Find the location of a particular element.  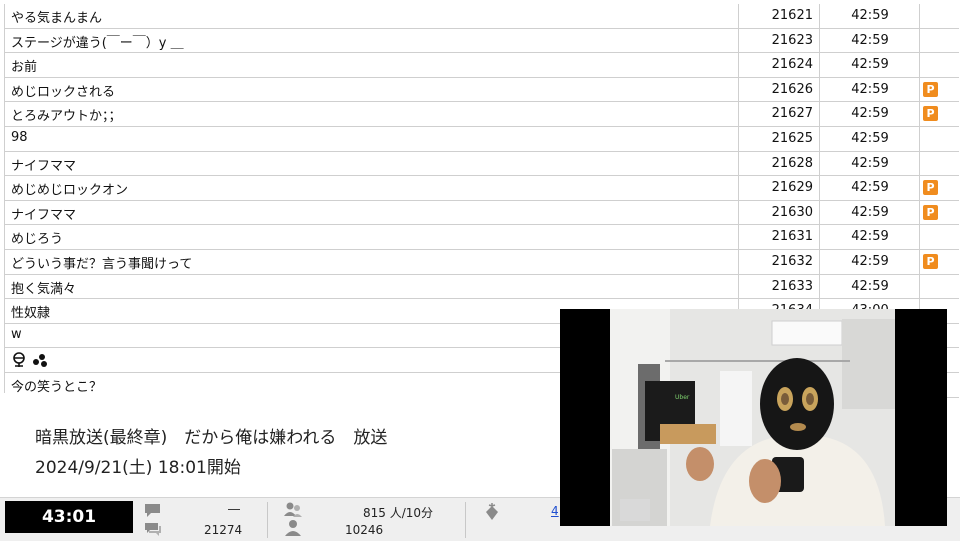

comment-text: お前 is located at coordinates (24, 68).